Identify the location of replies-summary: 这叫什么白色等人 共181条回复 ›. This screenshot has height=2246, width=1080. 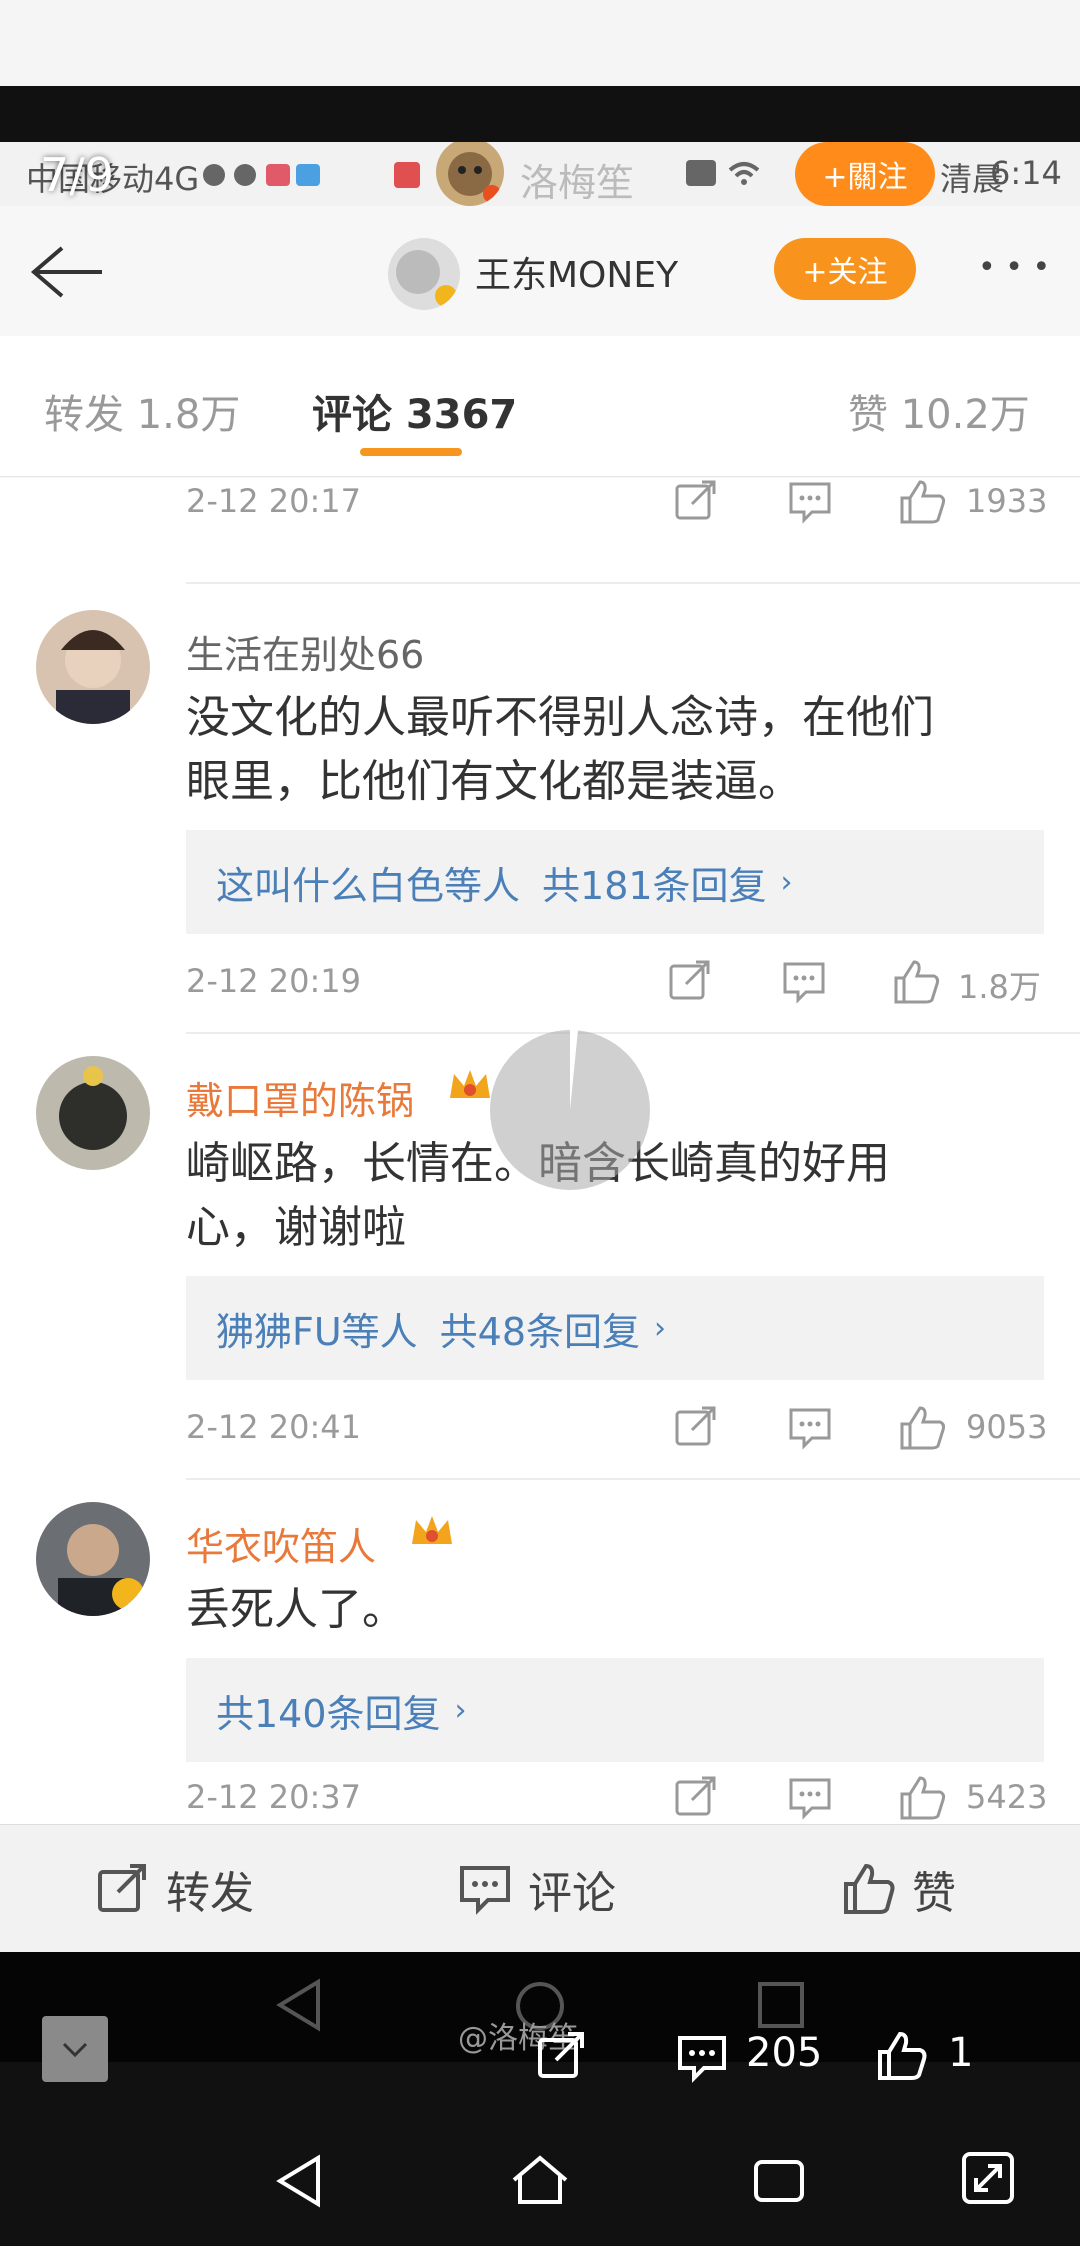
(615, 882).